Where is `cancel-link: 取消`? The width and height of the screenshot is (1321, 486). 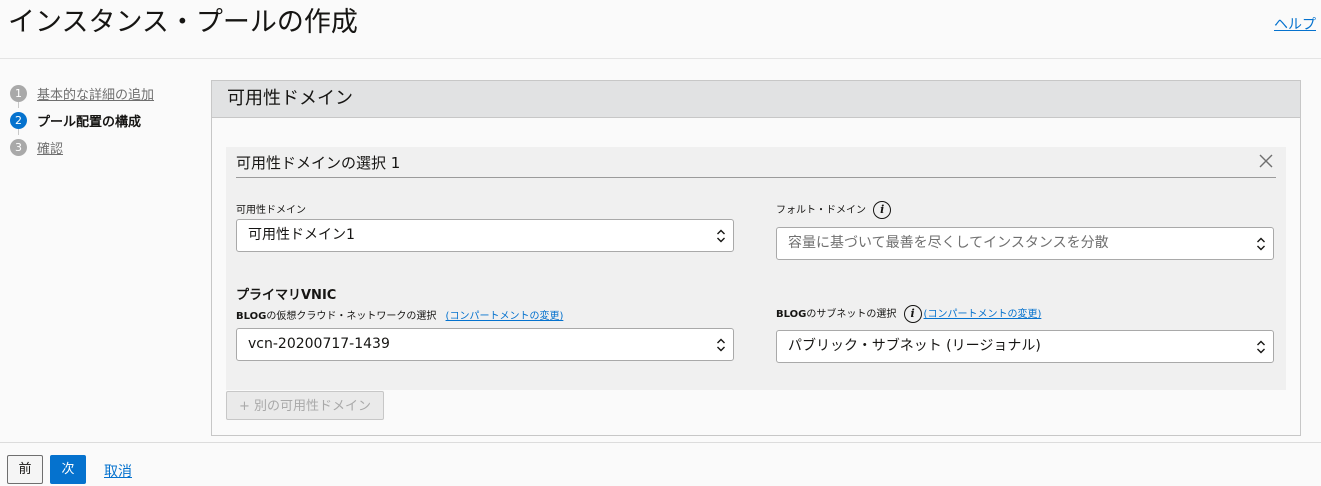 cancel-link: 取消 is located at coordinates (118, 471).